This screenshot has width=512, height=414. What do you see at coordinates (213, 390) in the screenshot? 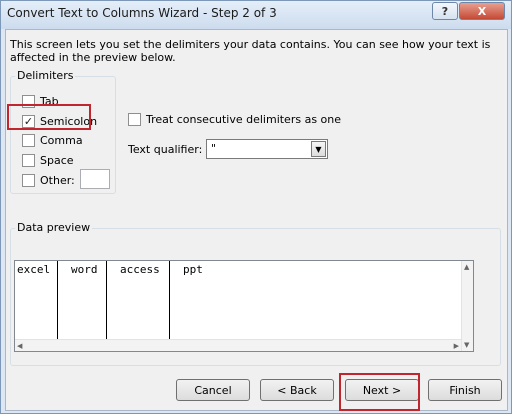
I see `cancel-button: Cancel` at bounding box center [213, 390].